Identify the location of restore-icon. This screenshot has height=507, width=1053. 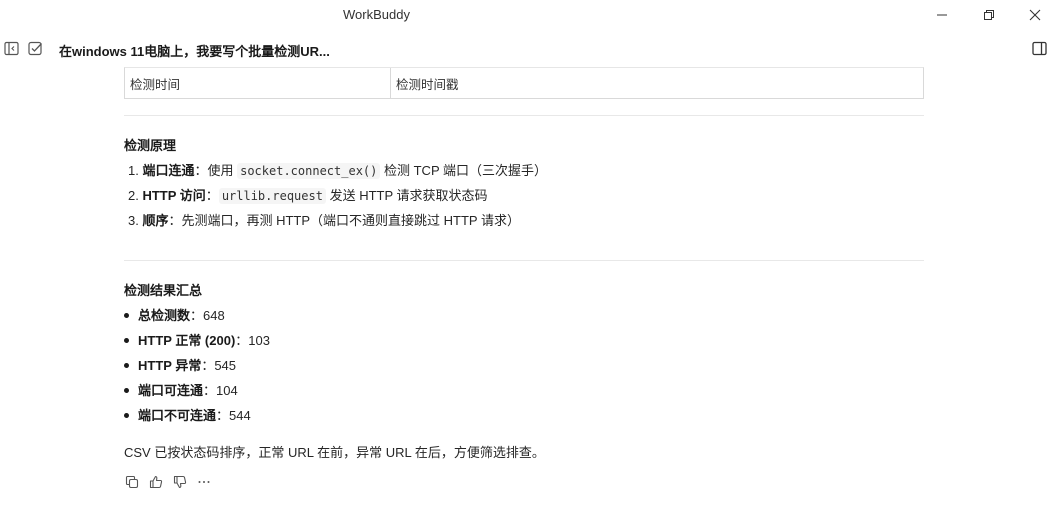
(989, 15).